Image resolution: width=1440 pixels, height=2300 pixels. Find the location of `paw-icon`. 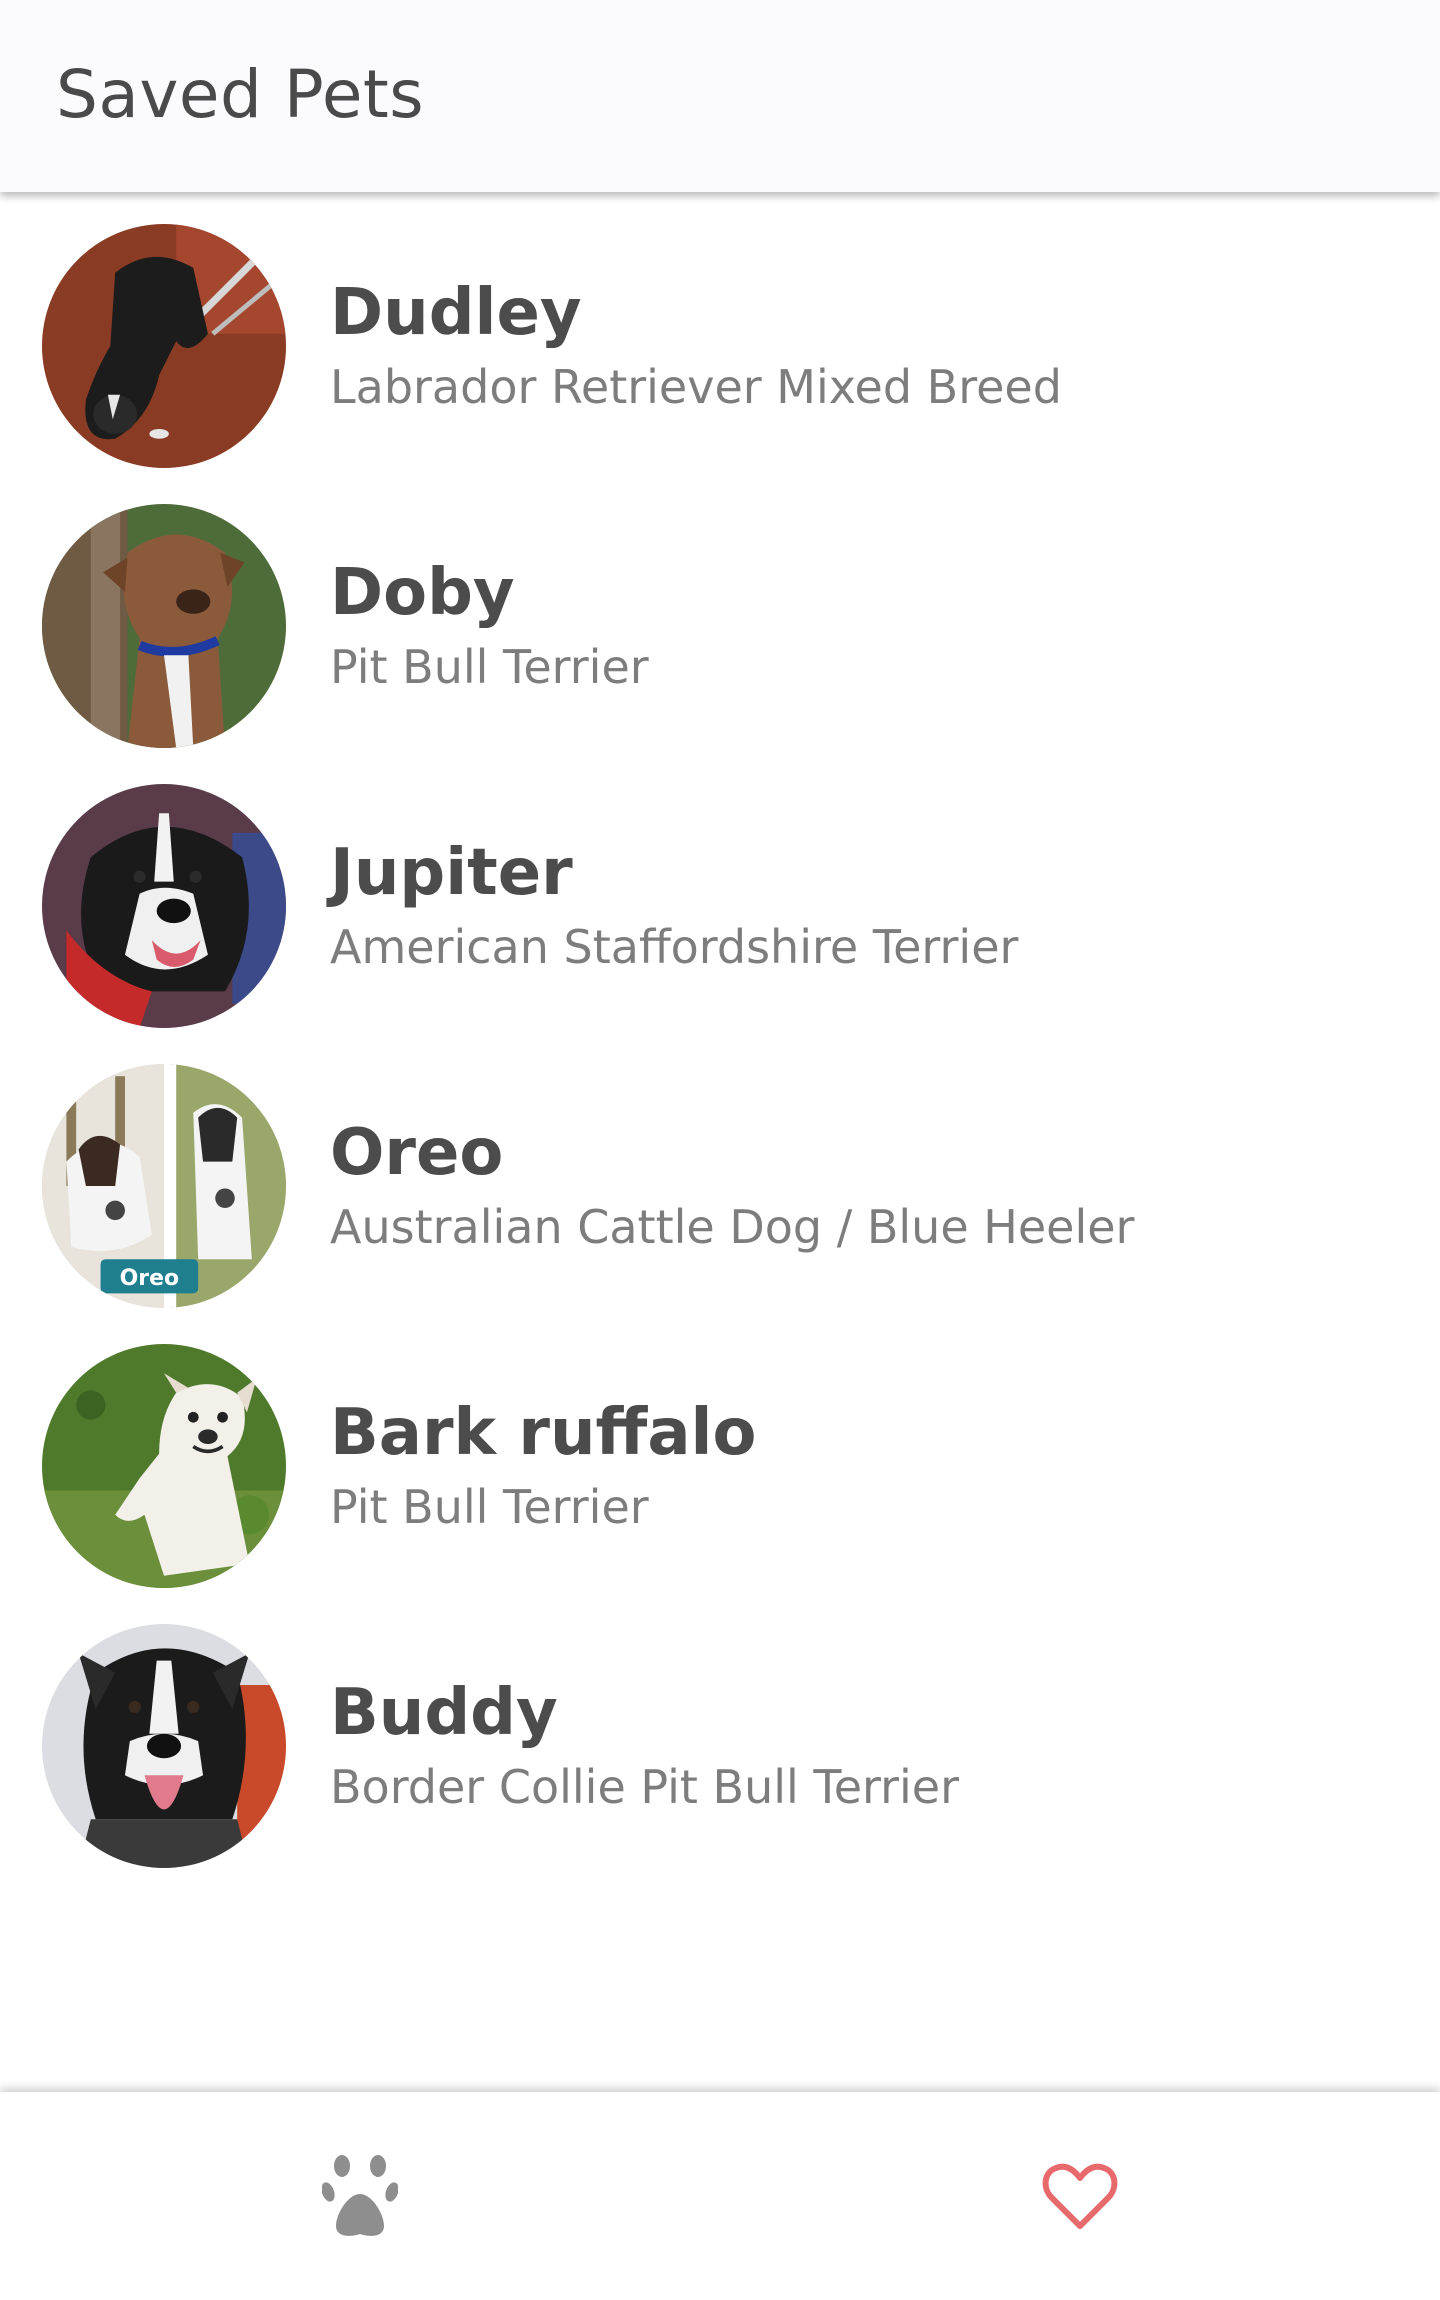

paw-icon is located at coordinates (360, 2196).